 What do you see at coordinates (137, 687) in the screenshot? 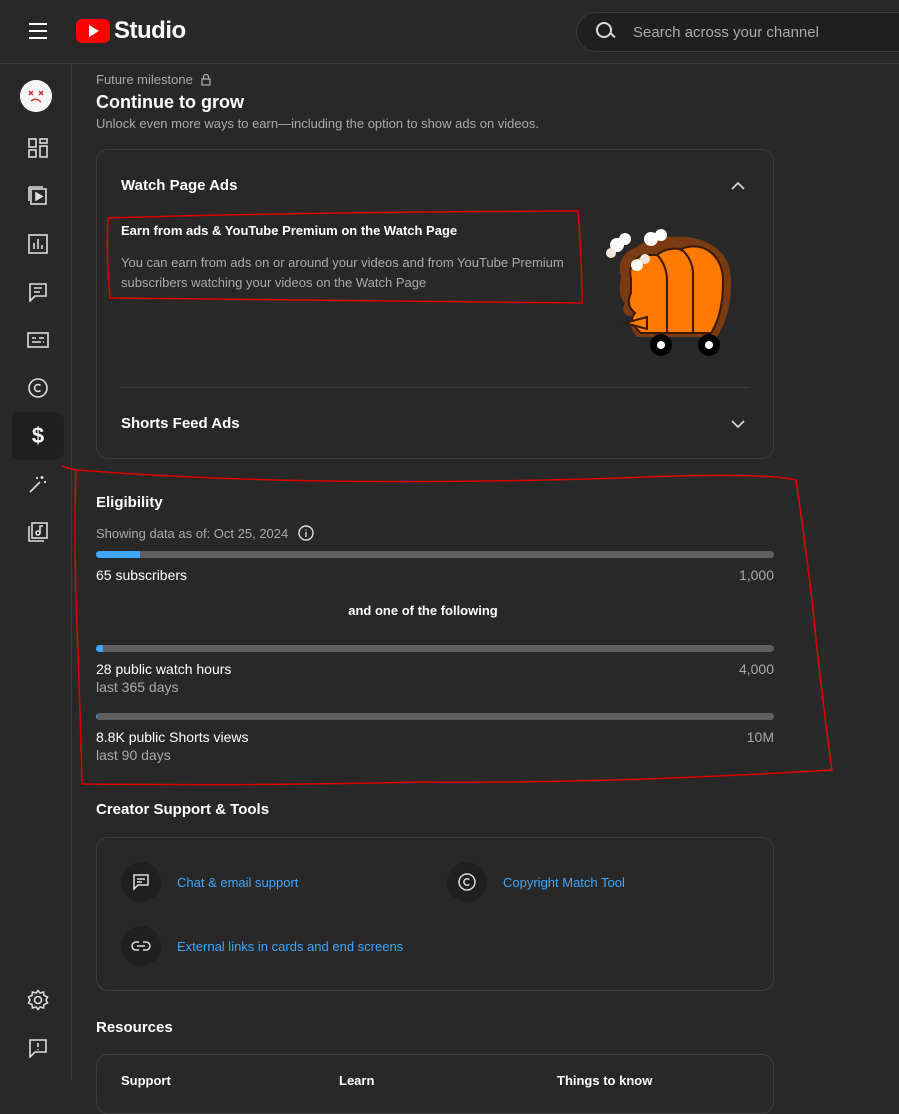
I see `watch-hours-period: last 365 days` at bounding box center [137, 687].